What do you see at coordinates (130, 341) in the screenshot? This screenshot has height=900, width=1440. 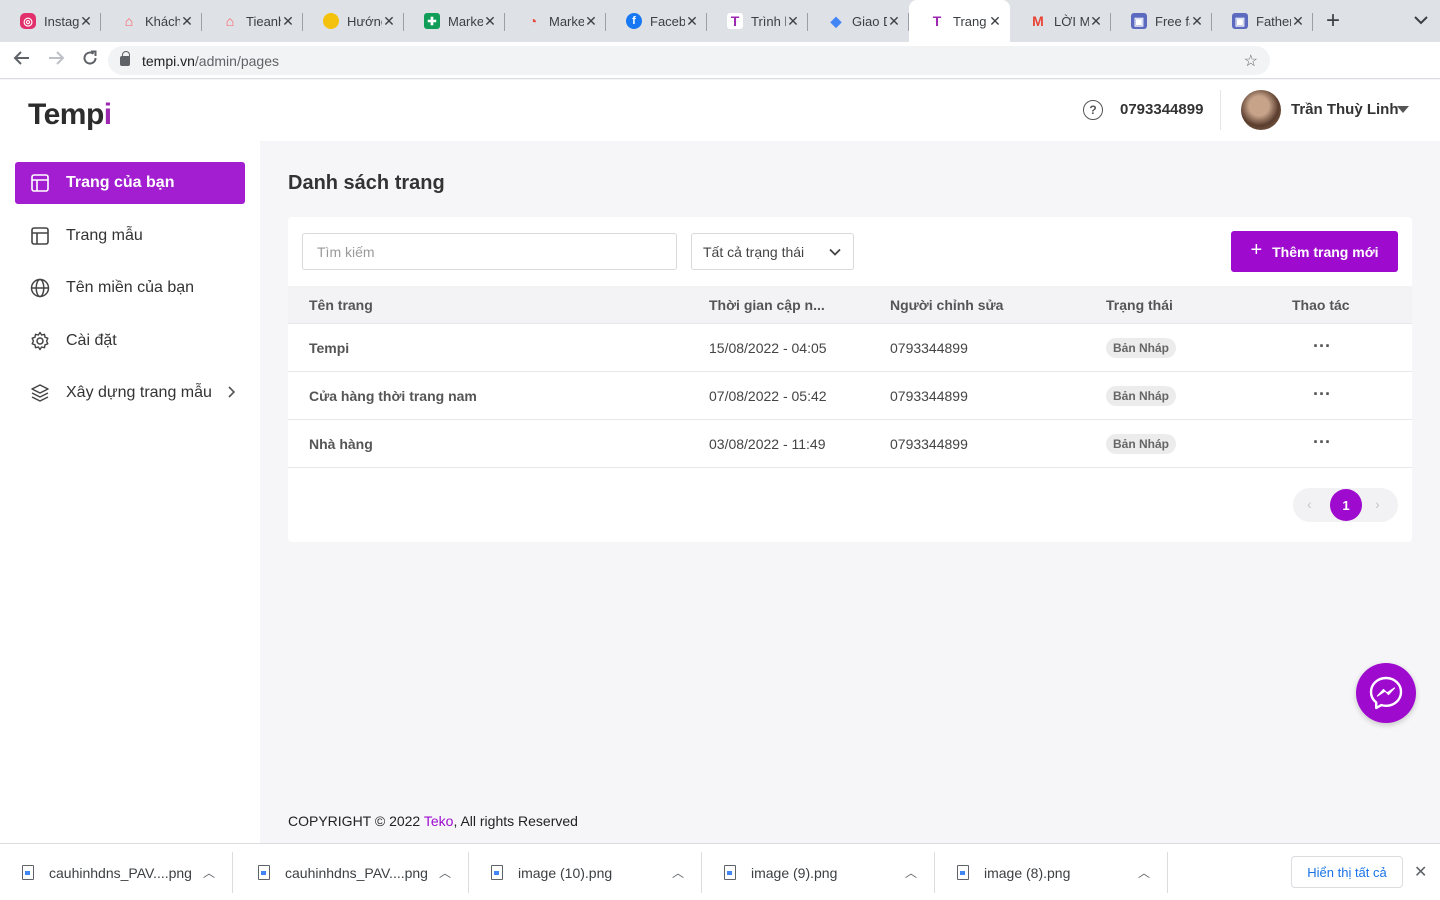 I see `sidebar-item-settings: Cài đặt` at bounding box center [130, 341].